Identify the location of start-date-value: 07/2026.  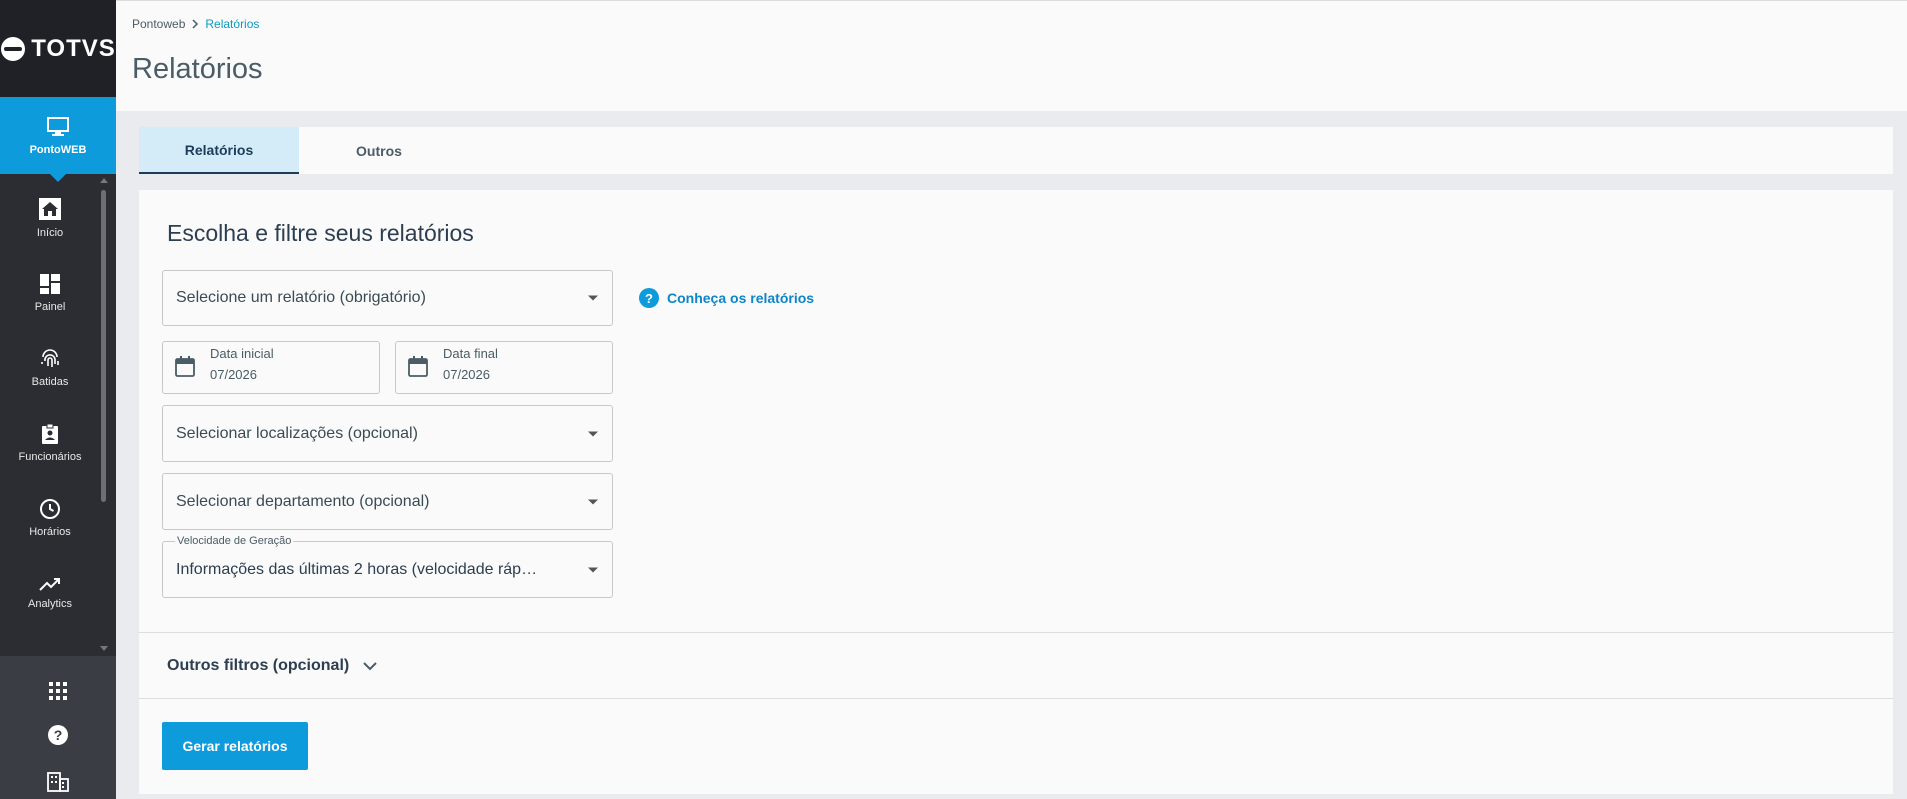
(233, 374).